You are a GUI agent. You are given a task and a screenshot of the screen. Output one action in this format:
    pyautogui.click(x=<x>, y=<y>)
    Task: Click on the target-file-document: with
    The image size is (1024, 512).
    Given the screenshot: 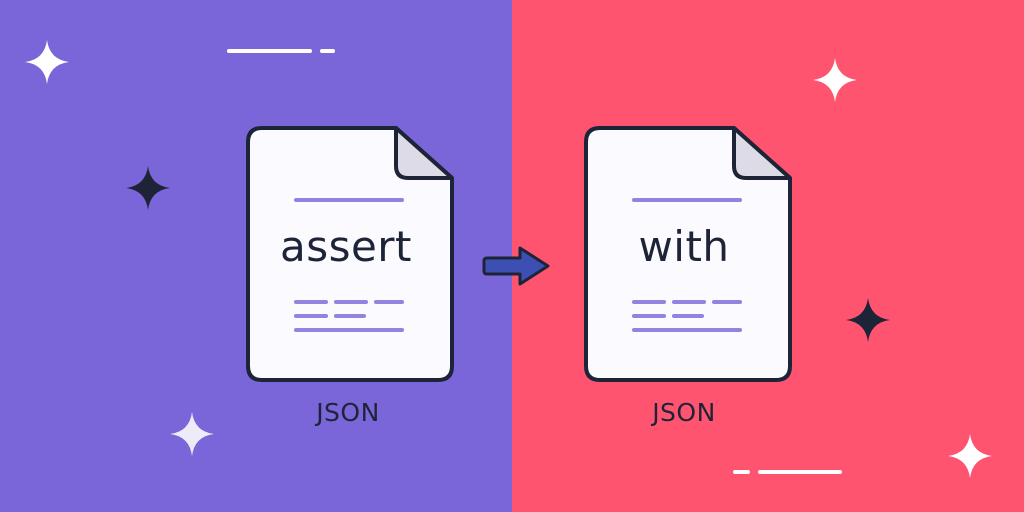 What is the action you would take?
    pyautogui.click(x=689, y=254)
    